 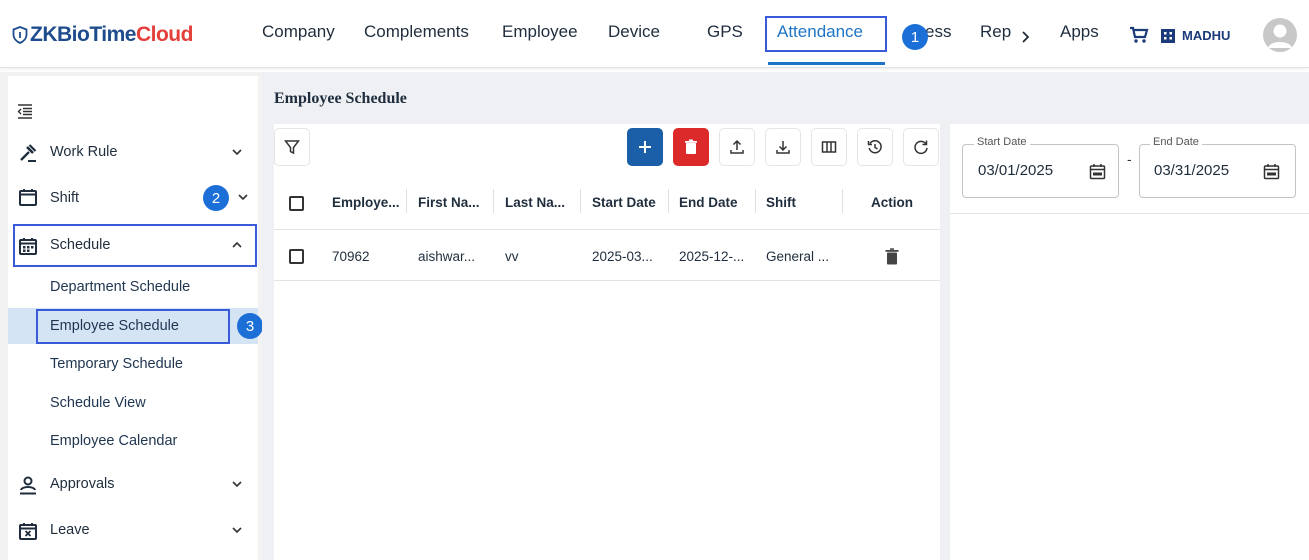 What do you see at coordinates (164, 34) in the screenshot?
I see `logo-text-accent: Cloud` at bounding box center [164, 34].